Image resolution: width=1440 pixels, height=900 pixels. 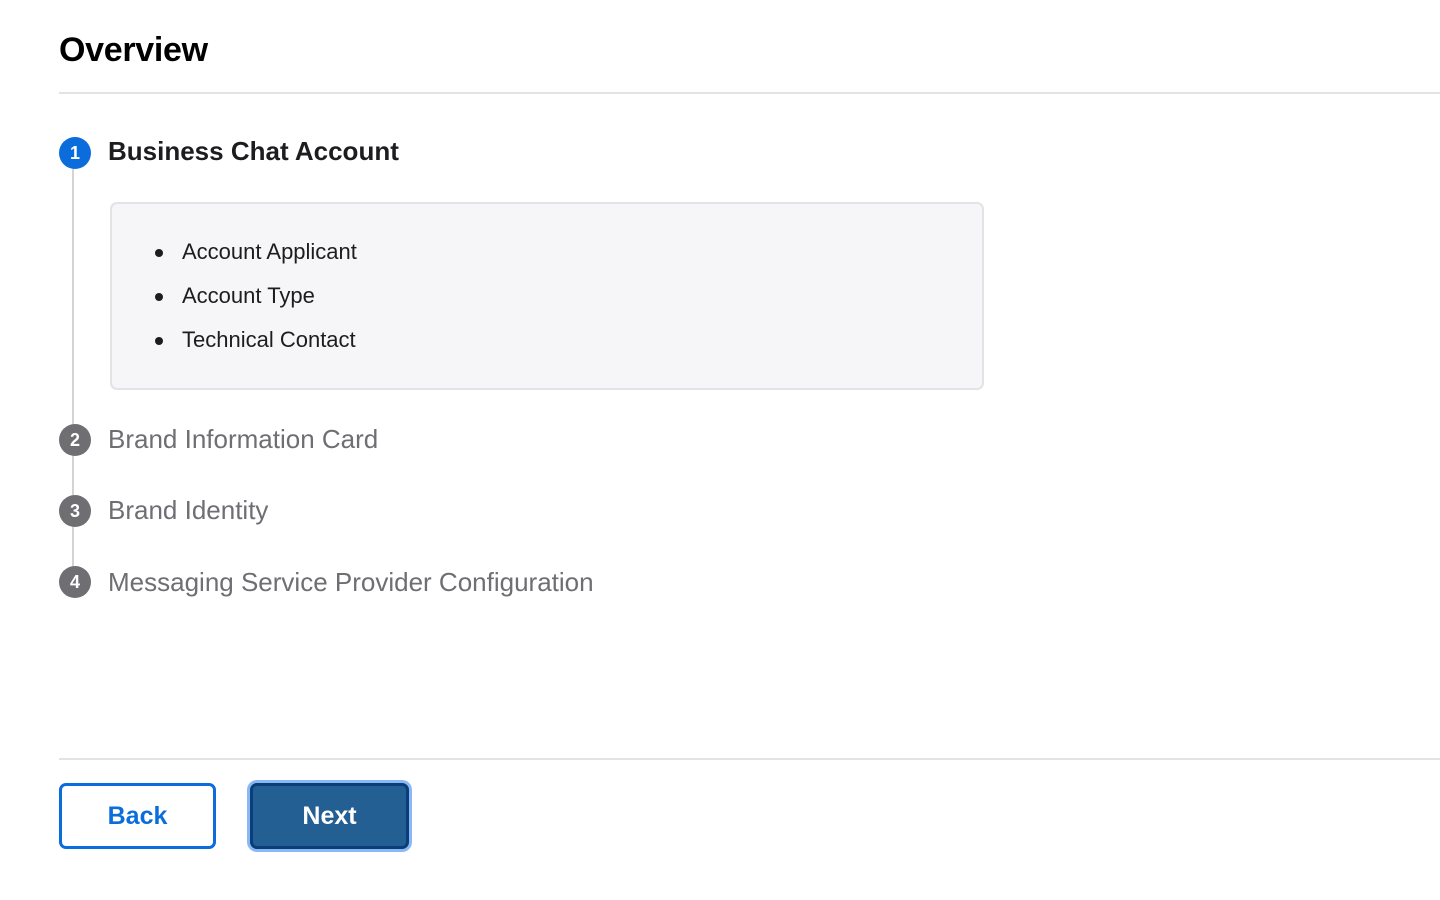 I want to click on step-title: Business Chat Account, so click(x=253, y=151).